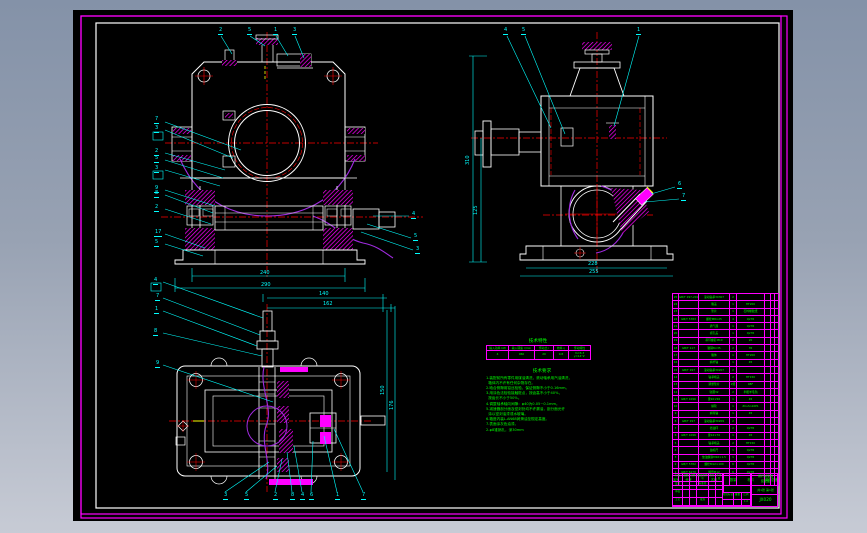 The width and height of the screenshot is (867, 533). I want to click on title-block-sheet-info: 共1张 第1张, so click(765, 490).